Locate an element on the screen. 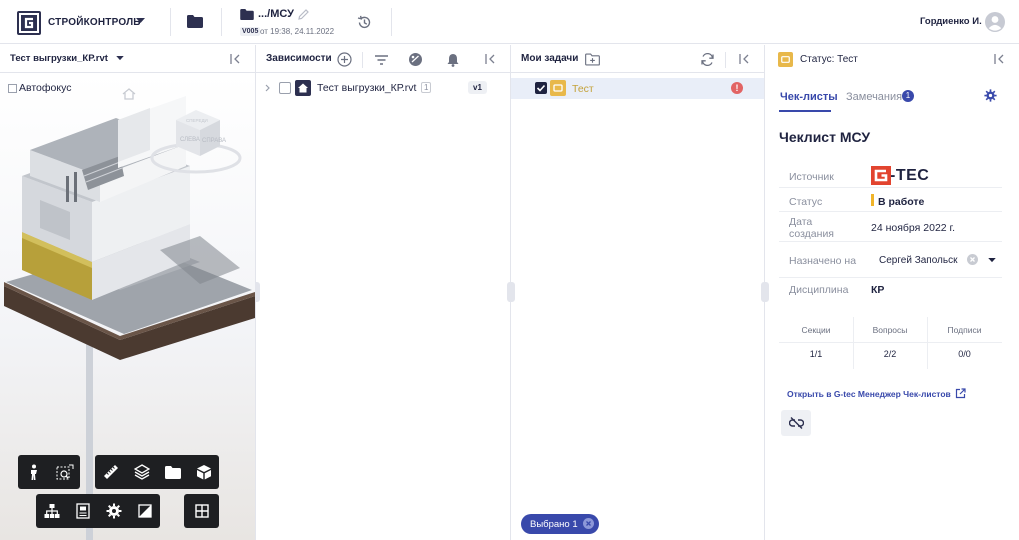 The height and width of the screenshot is (540, 1019). person-icon is located at coordinates (33, 472).